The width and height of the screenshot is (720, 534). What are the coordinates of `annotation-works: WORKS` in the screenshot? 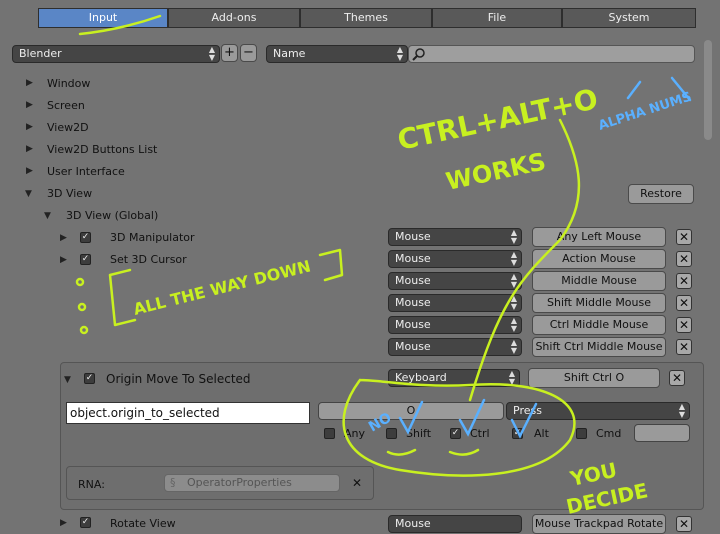 It's located at (495, 171).